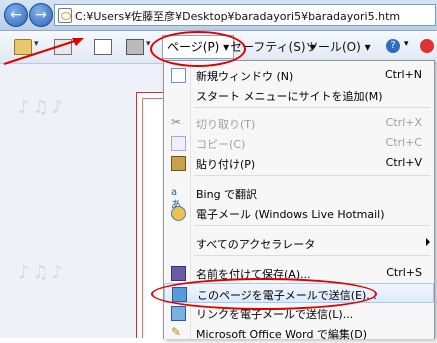  I want to click on menu-item-add-to-start-menu: スタート メニューにサイトを追加(M), so click(299, 95).